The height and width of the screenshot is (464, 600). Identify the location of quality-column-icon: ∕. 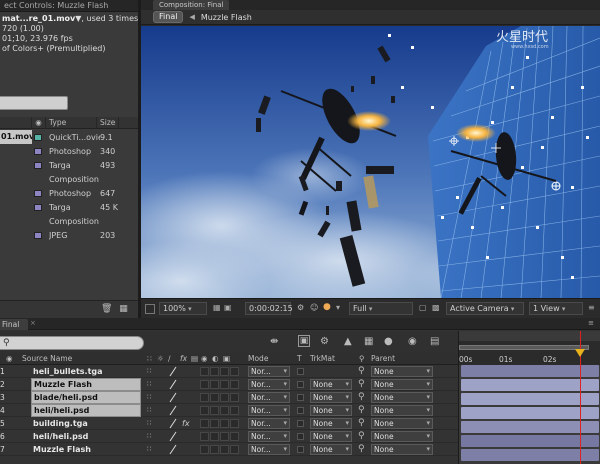
(169, 359).